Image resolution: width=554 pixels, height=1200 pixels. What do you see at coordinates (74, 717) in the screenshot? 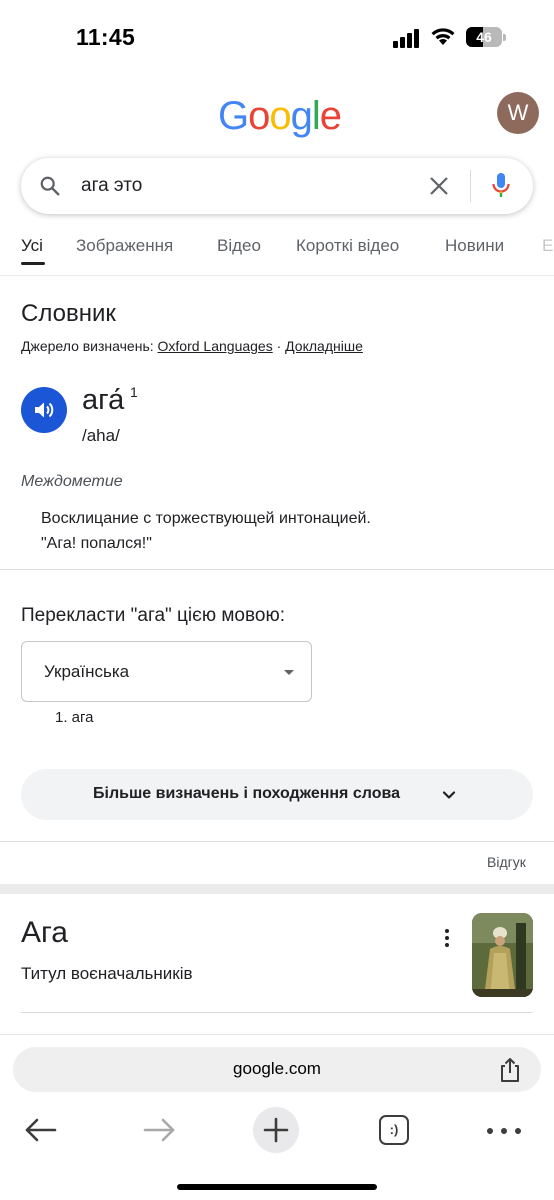
I see `translation-result: 1. ага` at bounding box center [74, 717].